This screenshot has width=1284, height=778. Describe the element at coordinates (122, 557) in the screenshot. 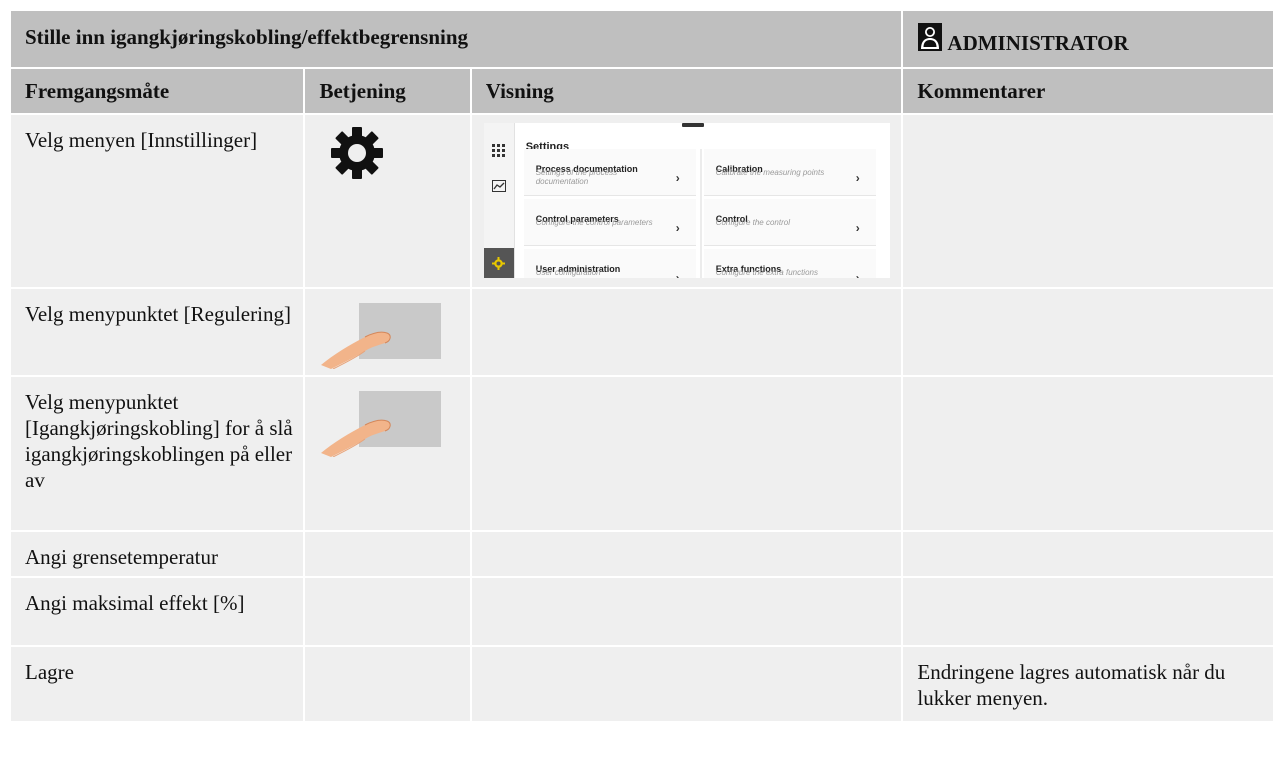

I see `step-text: Angi grensetemperatur` at that location.